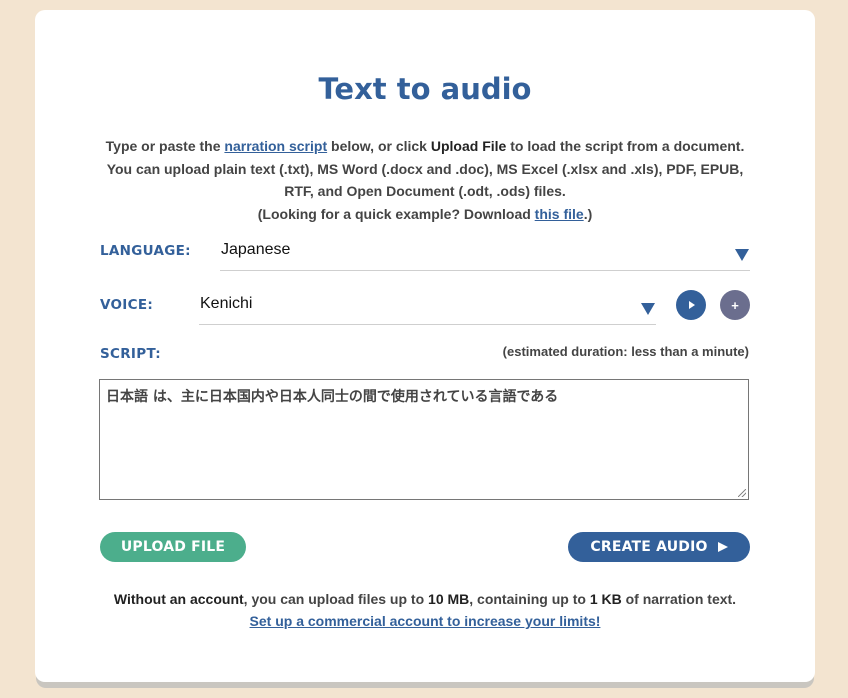  What do you see at coordinates (529, 599) in the screenshot?
I see `limits-part: , containing up to` at bounding box center [529, 599].